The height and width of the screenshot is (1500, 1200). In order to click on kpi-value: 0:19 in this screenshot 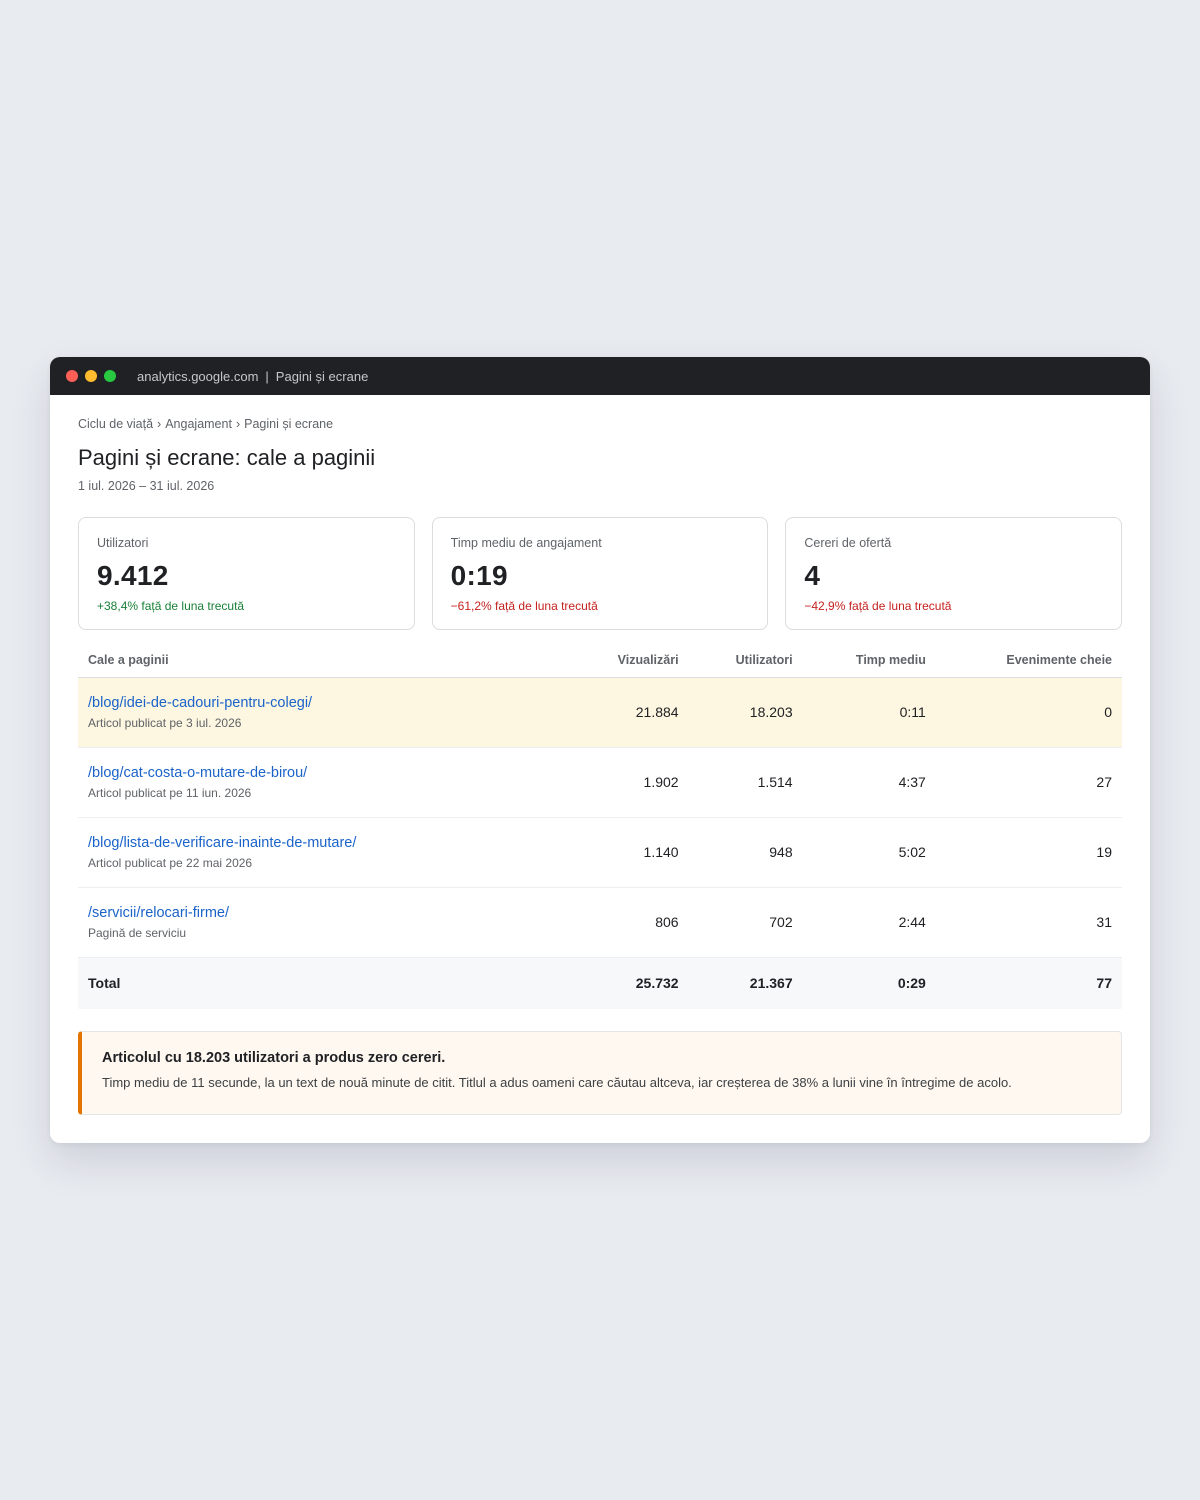, I will do `click(479, 575)`.